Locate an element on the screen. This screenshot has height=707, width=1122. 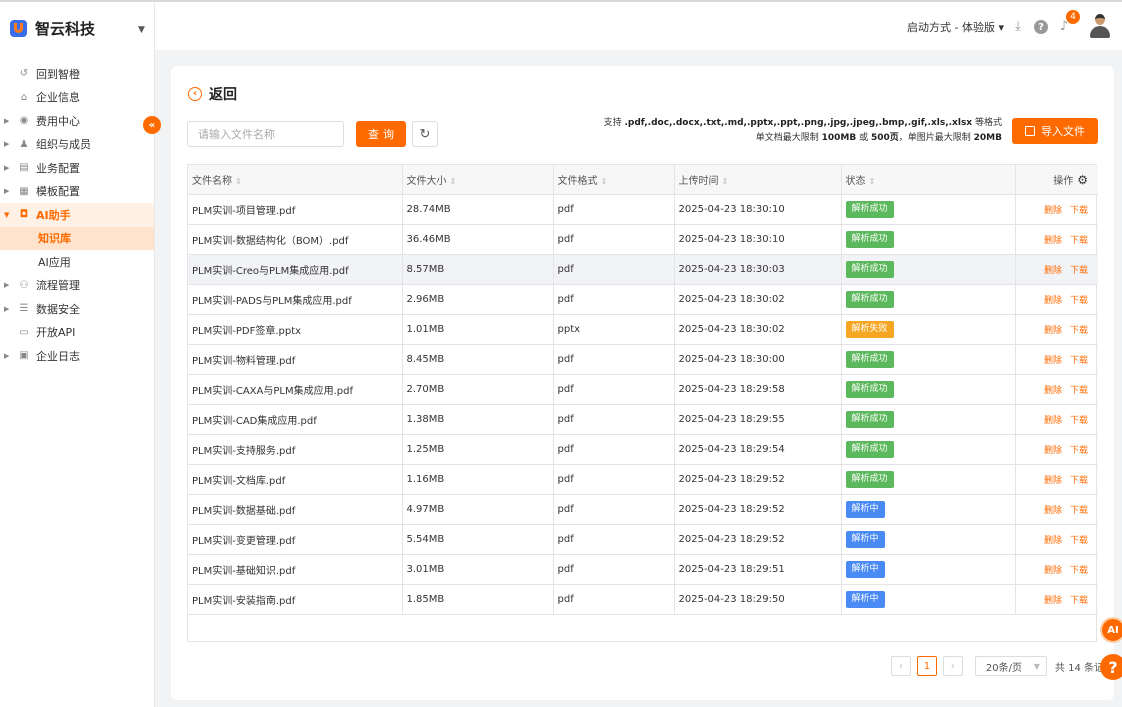
sidebar-item-flow: ▶ ⚇ 流程管理 is located at coordinates (77, 286).